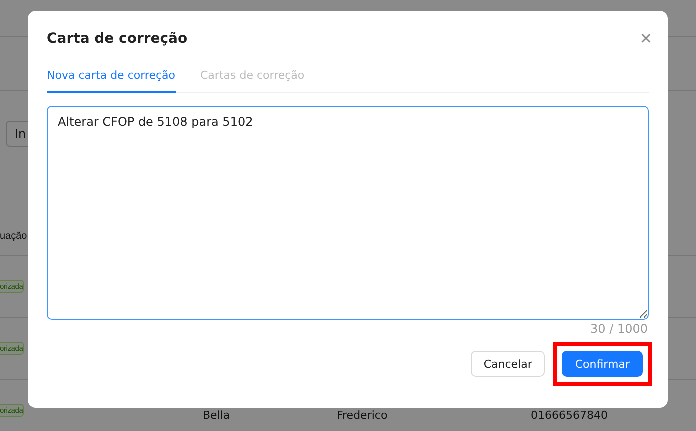 This screenshot has height=431, width=696. I want to click on table-cell: 01666567840, so click(569, 416).